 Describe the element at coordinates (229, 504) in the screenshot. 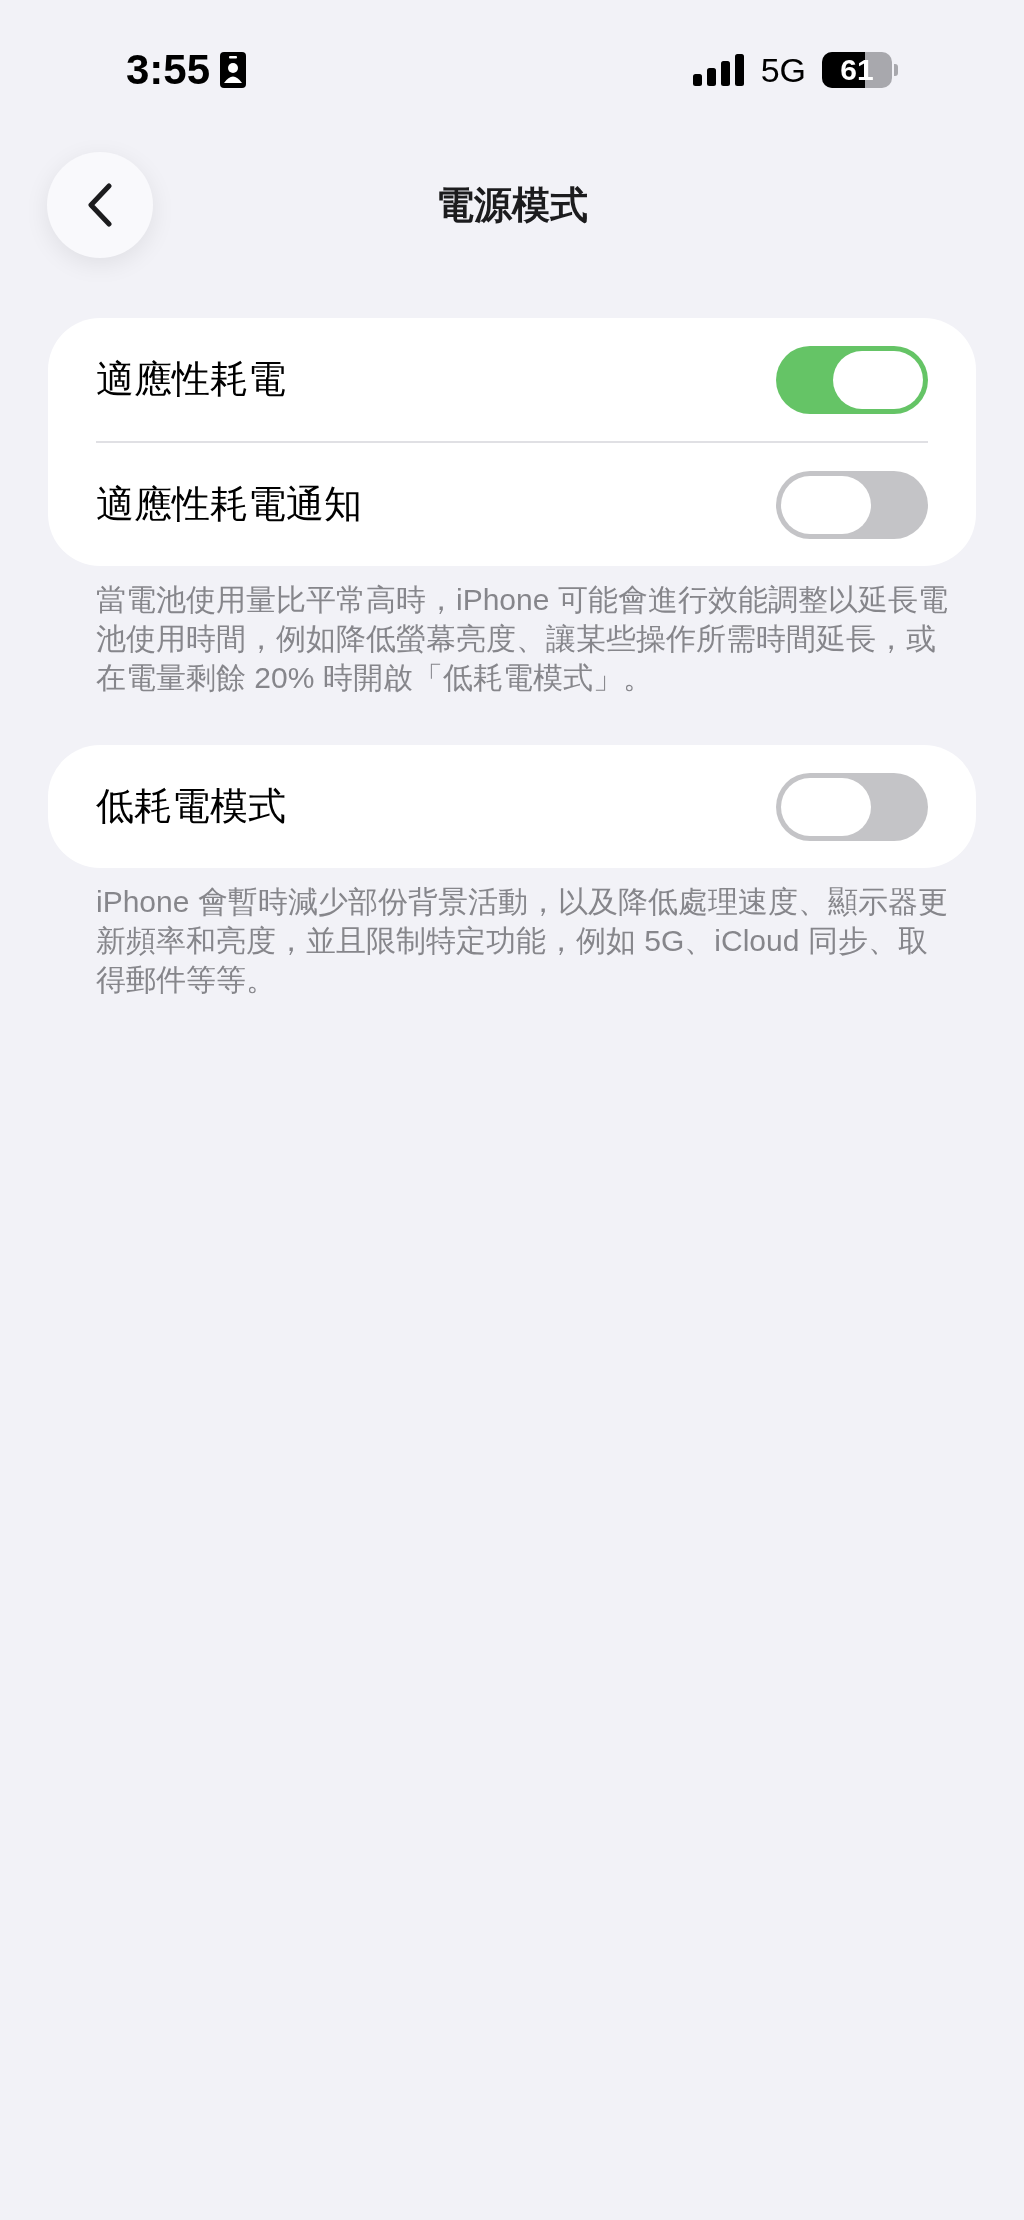

I see `setting-label: 適應性耗電通知` at that location.